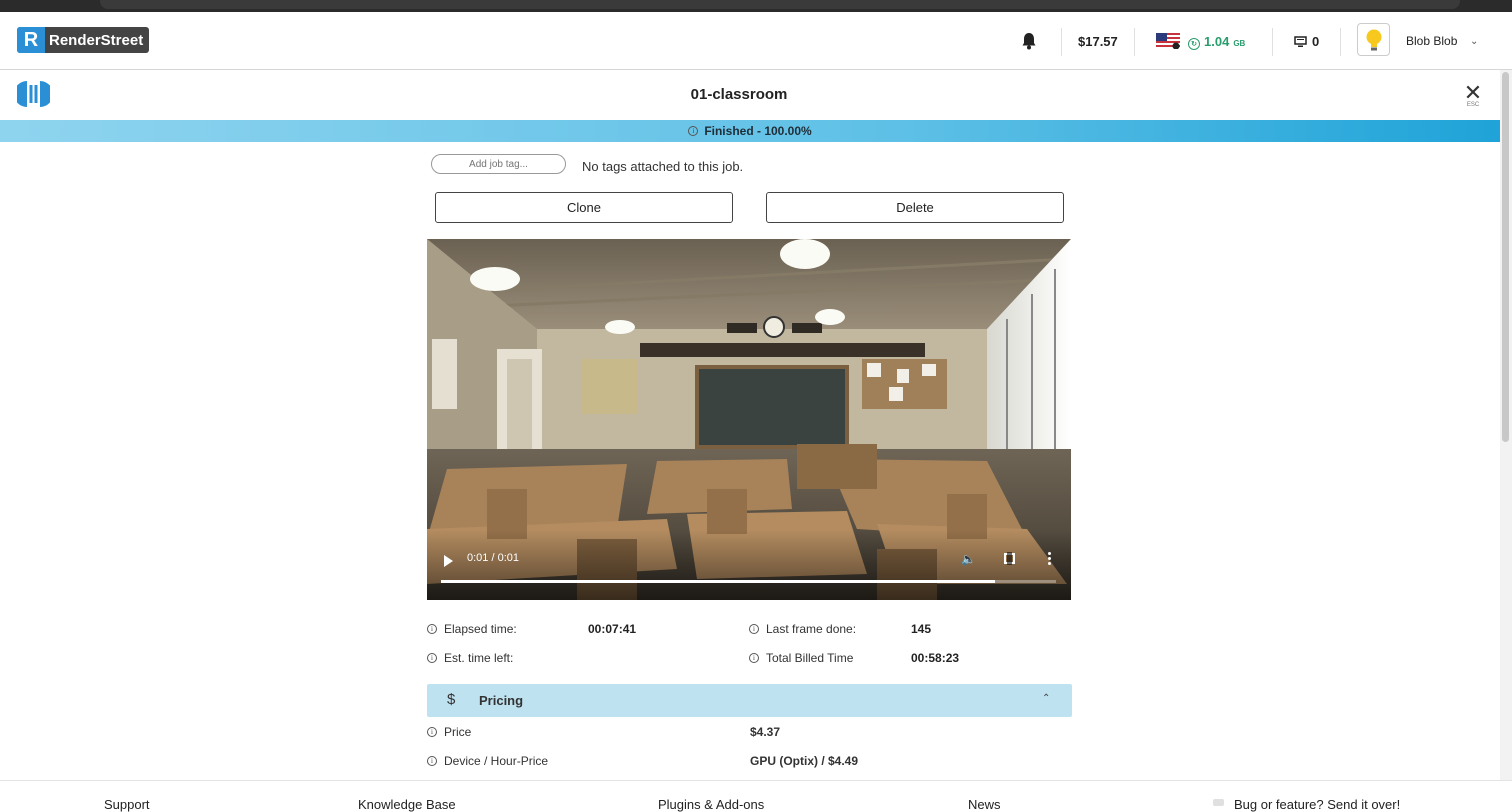 The width and height of the screenshot is (1512, 812). I want to click on add-job-tag-input, so click(498, 164).